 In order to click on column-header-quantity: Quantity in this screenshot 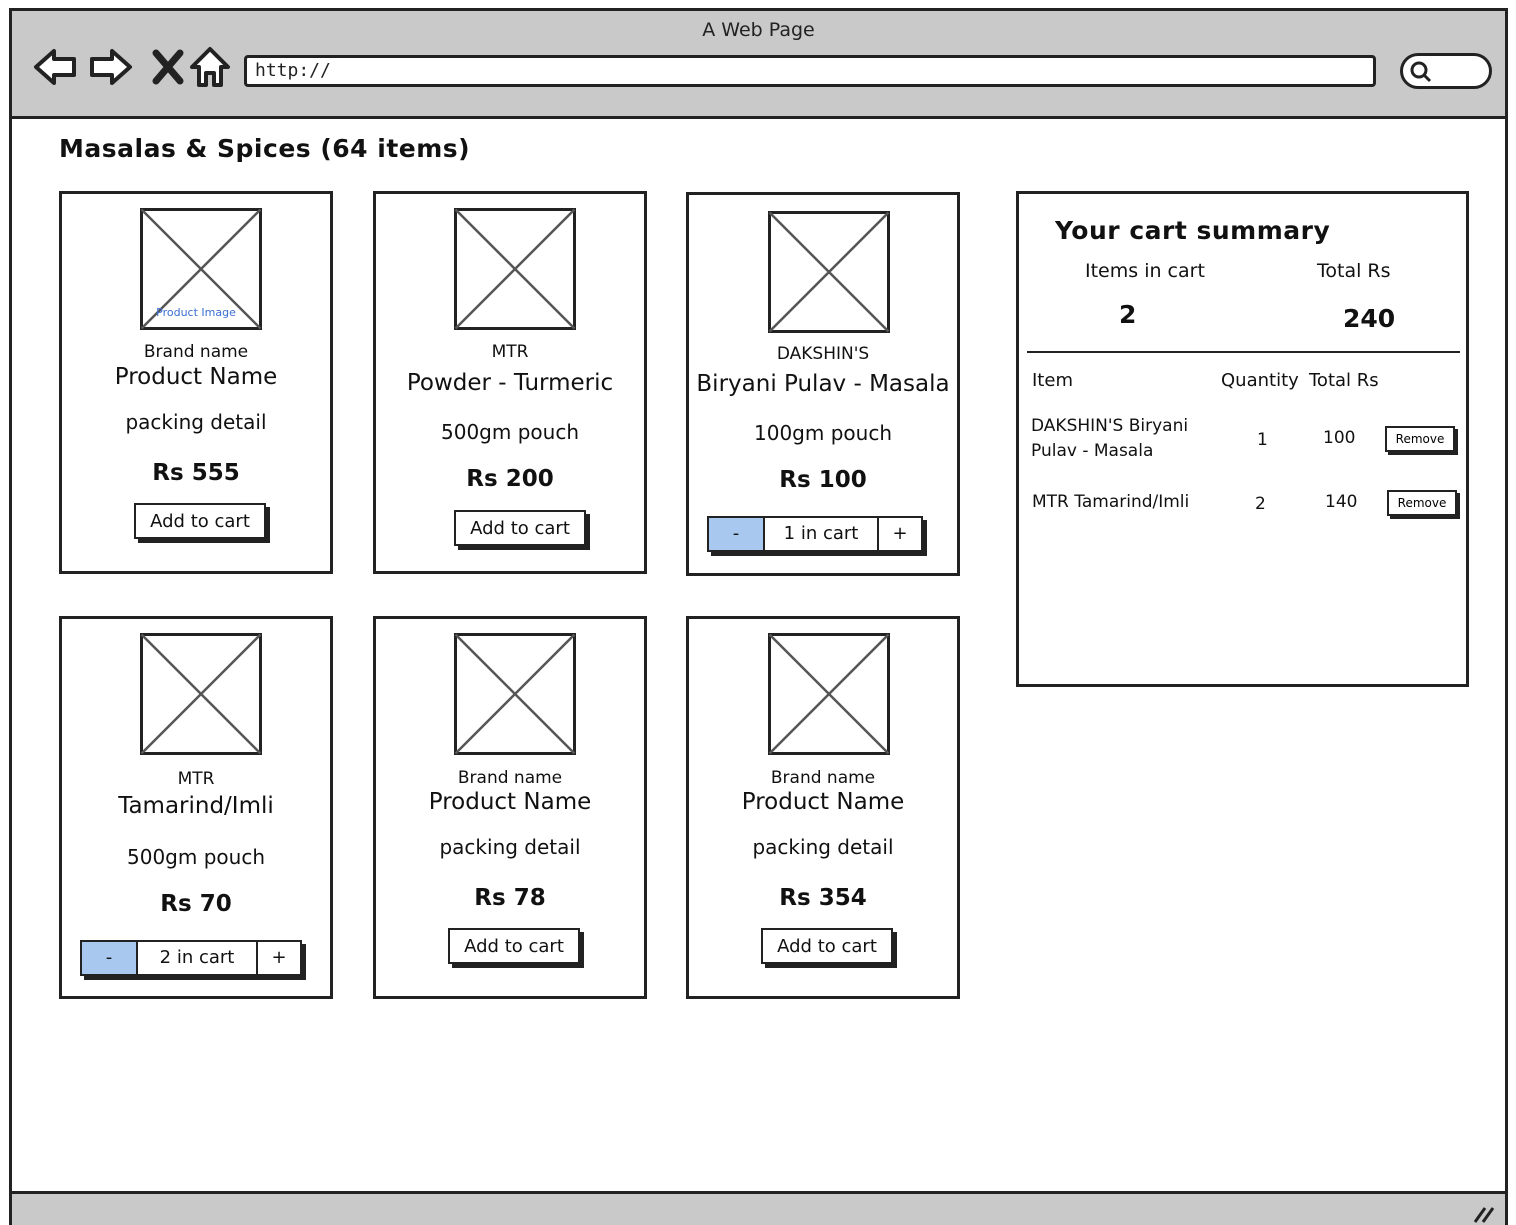, I will do `click(1260, 380)`.